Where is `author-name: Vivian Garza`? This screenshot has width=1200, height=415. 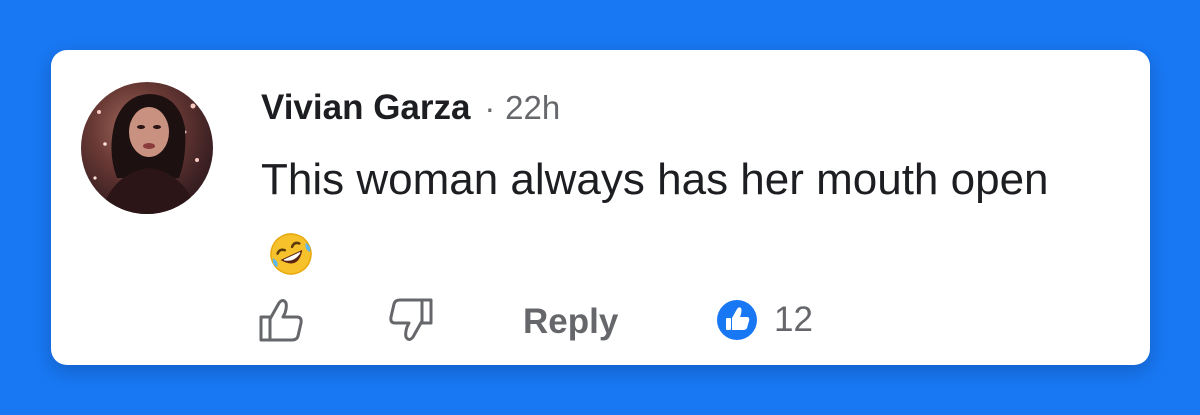
author-name: Vivian Garza is located at coordinates (365, 108).